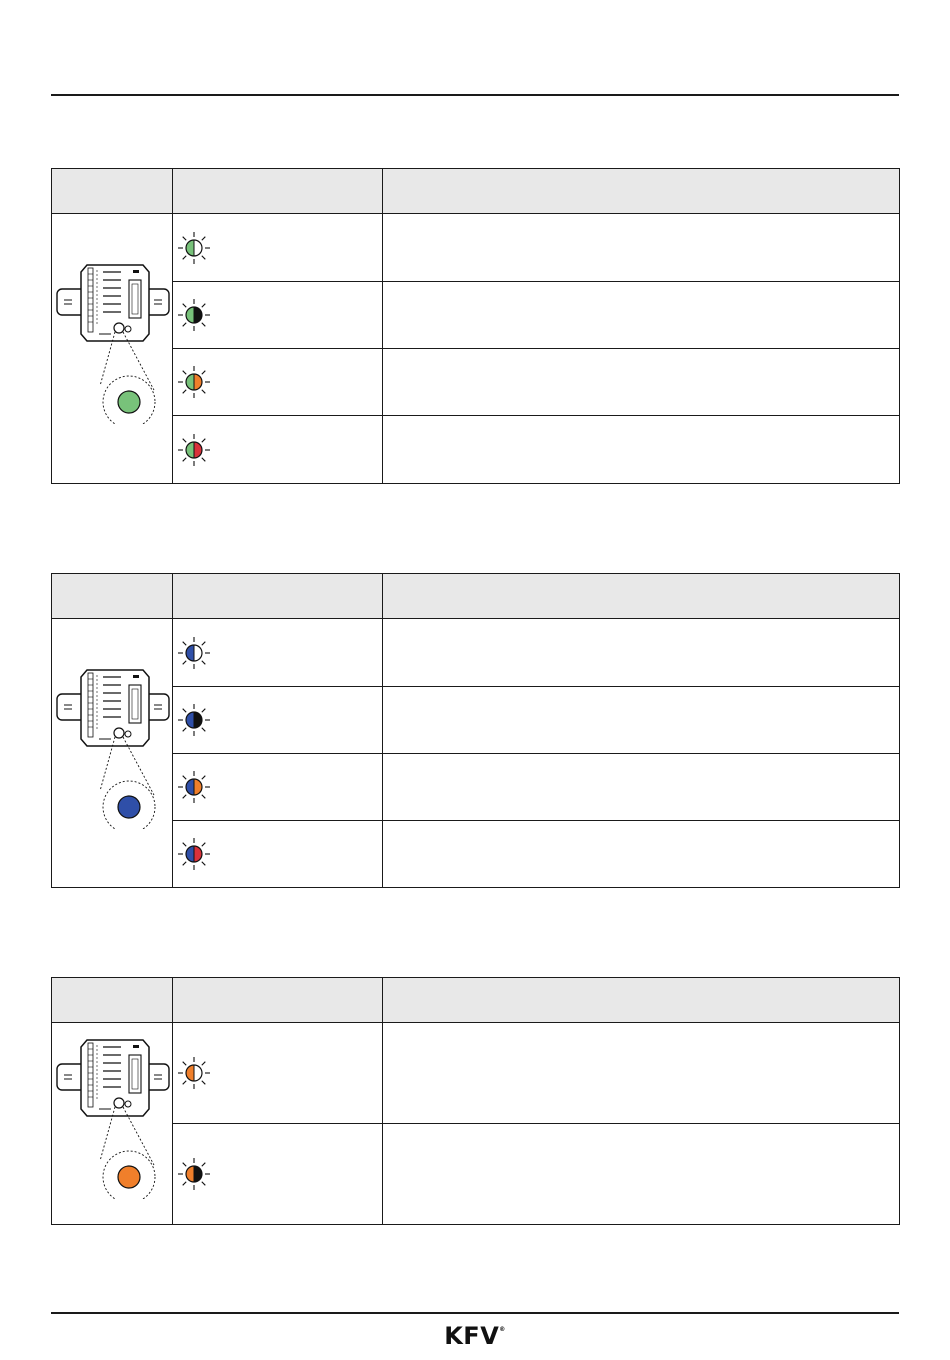 This screenshot has height=1360, width=950. Describe the element at coordinates (475, 95) in the screenshot. I see `header-rule` at that location.